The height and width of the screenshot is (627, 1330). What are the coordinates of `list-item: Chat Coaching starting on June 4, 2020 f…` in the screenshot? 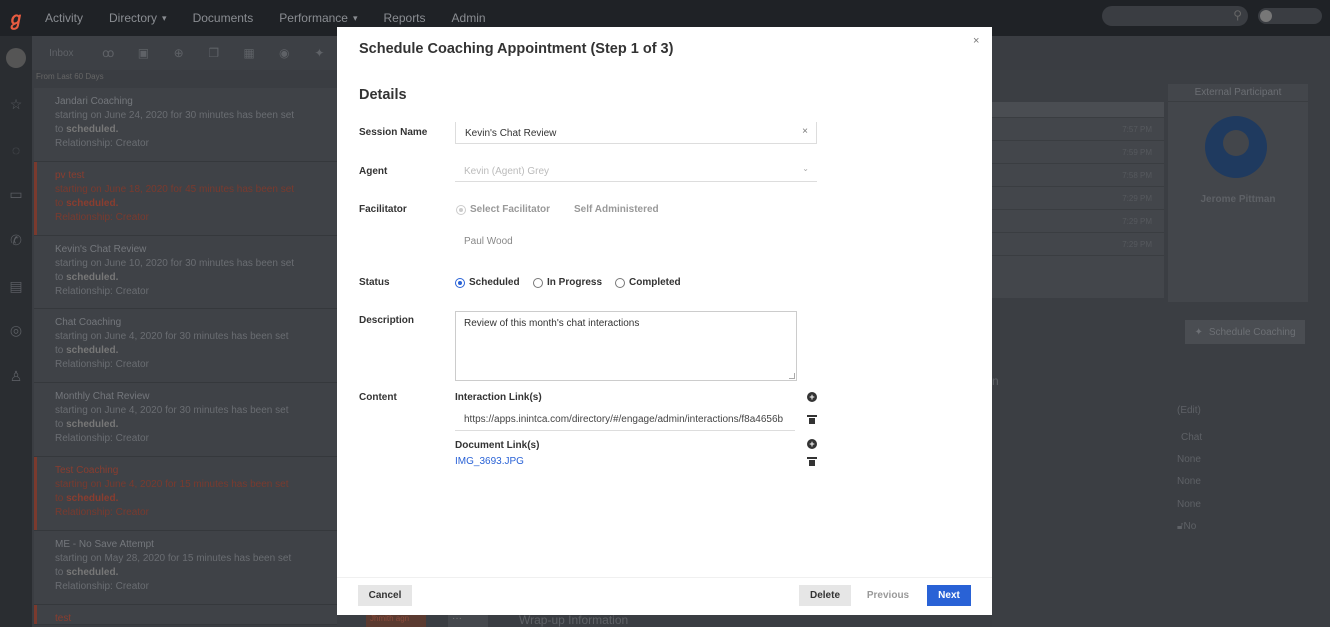 It's located at (185, 346).